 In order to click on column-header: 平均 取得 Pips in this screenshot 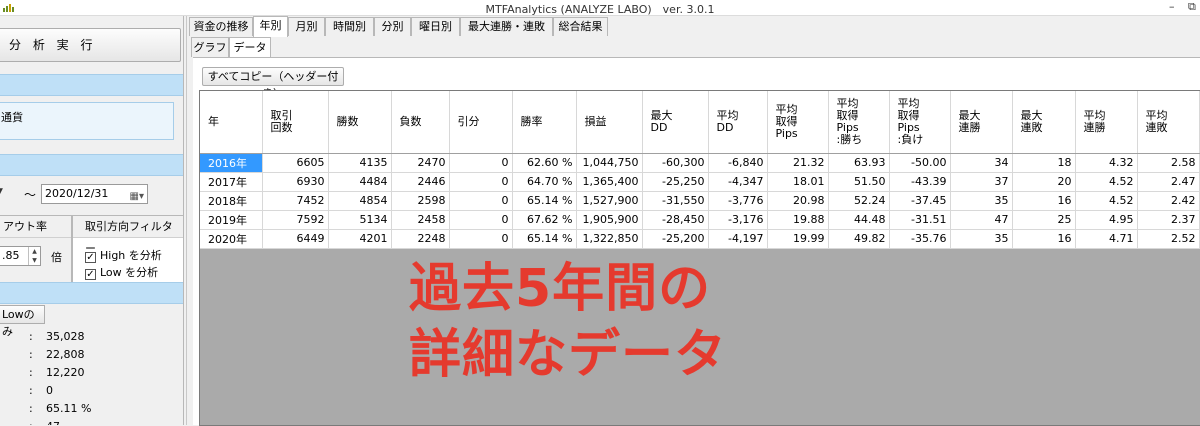, I will do `click(798, 122)`.